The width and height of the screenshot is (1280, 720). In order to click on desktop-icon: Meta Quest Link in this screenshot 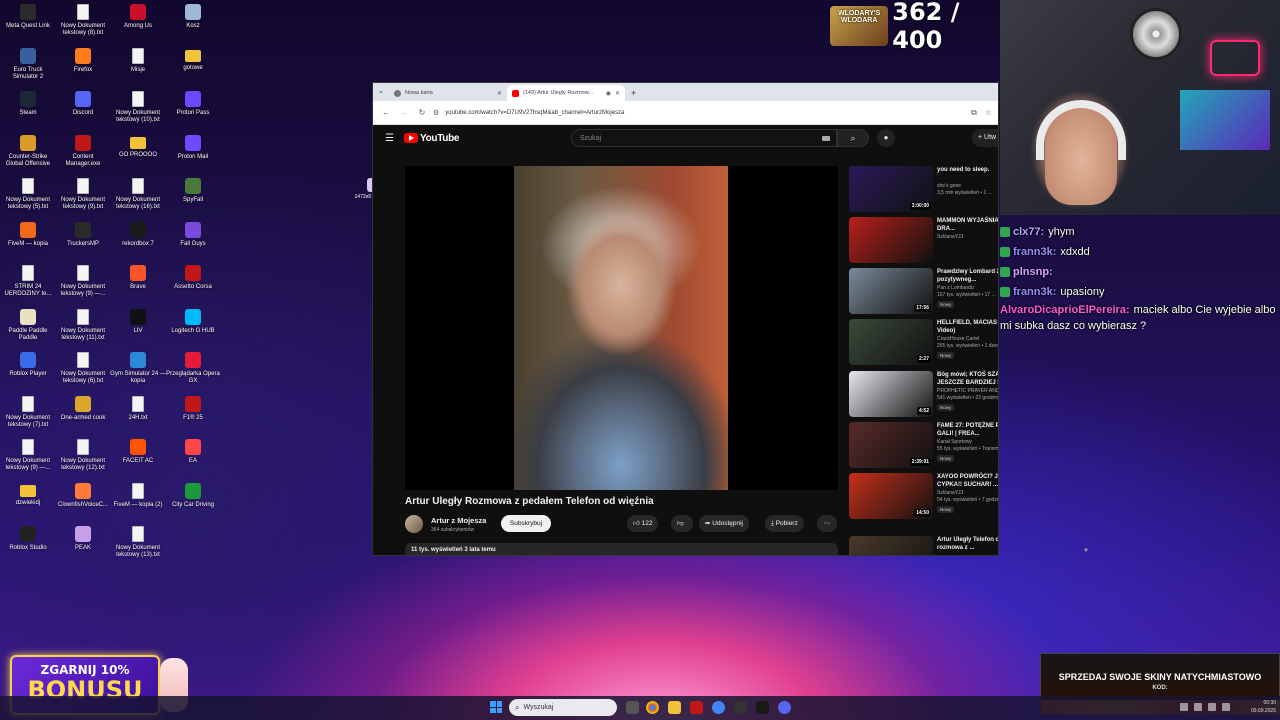, I will do `click(28, 17)`.